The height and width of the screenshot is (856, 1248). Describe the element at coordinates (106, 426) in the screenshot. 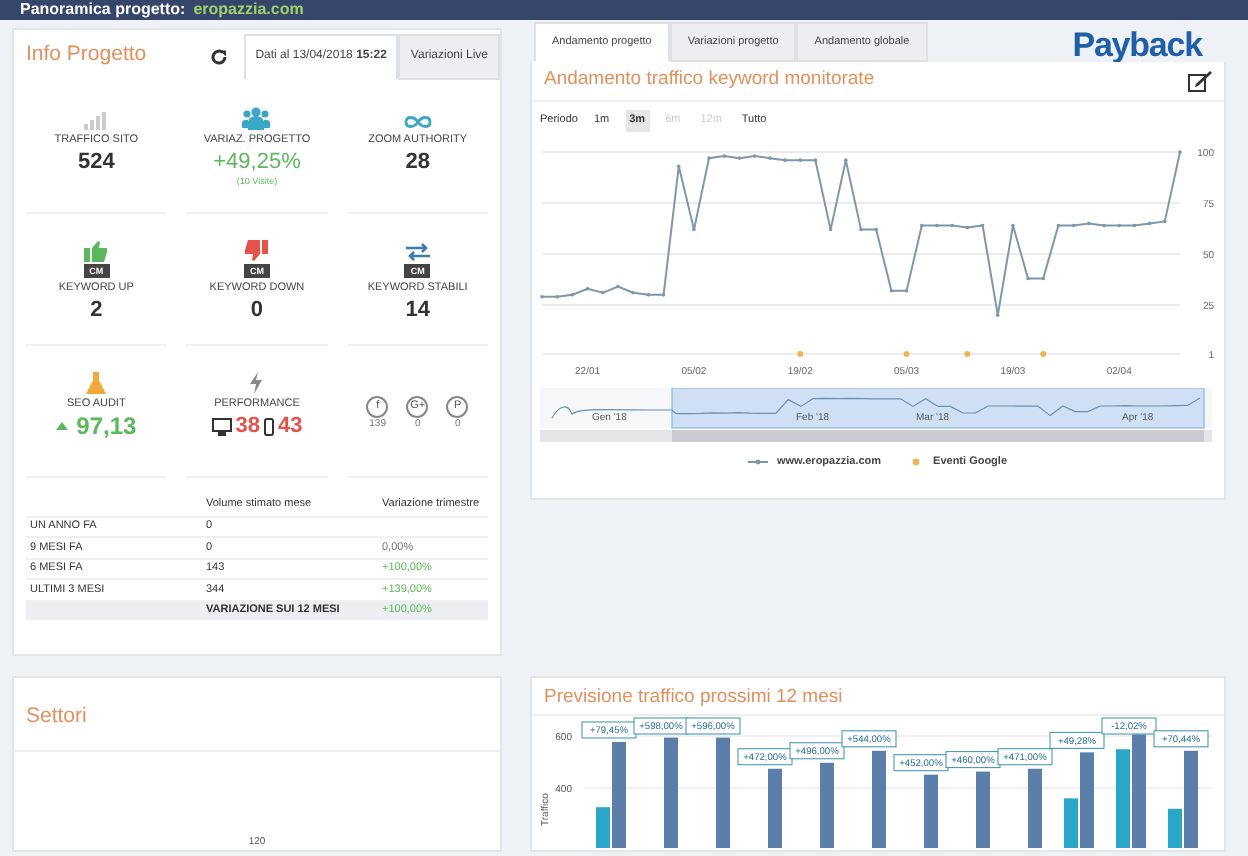

I see `score-value: 97,13` at that location.